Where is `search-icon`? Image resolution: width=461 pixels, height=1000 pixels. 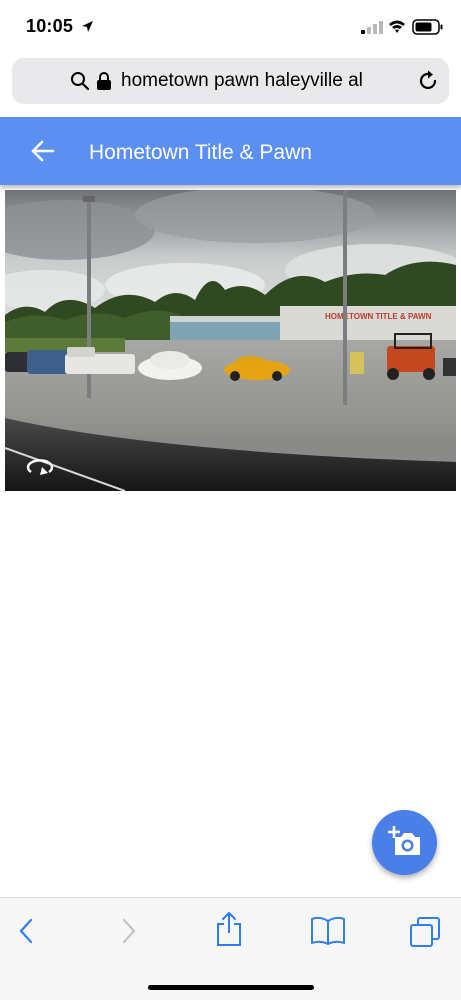
search-icon is located at coordinates (80, 81).